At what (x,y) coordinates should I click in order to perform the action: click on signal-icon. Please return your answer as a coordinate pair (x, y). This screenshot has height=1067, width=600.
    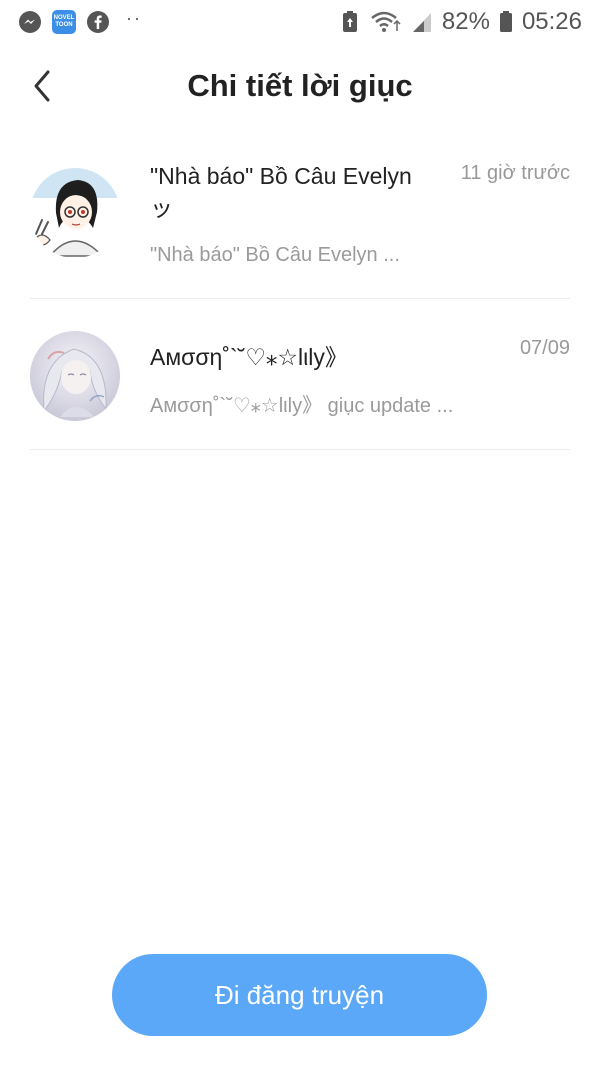
    Looking at the image, I should click on (422, 22).